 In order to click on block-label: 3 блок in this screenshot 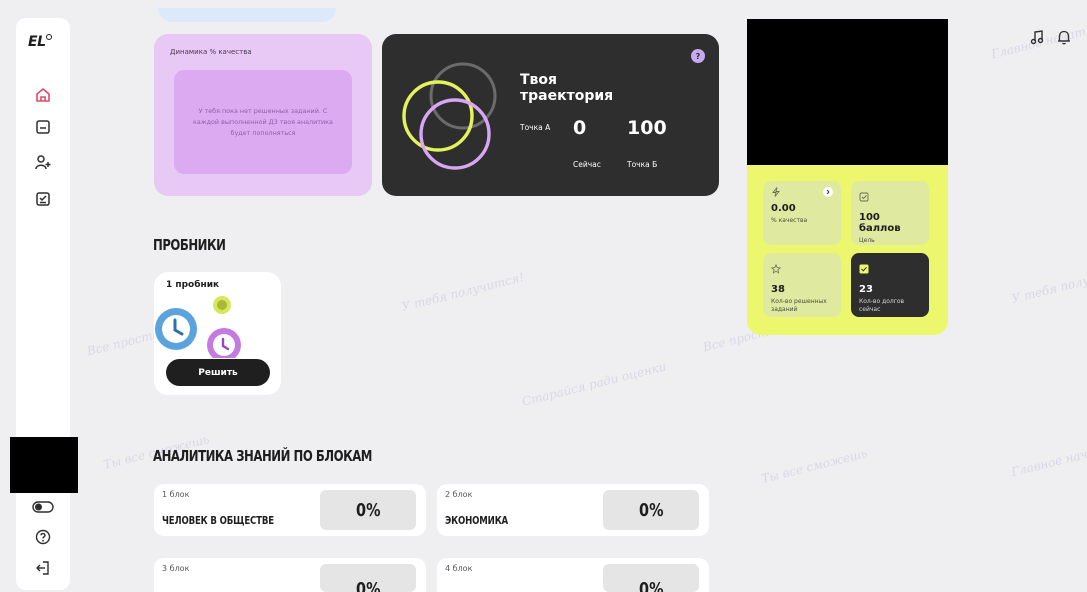, I will do `click(176, 568)`.